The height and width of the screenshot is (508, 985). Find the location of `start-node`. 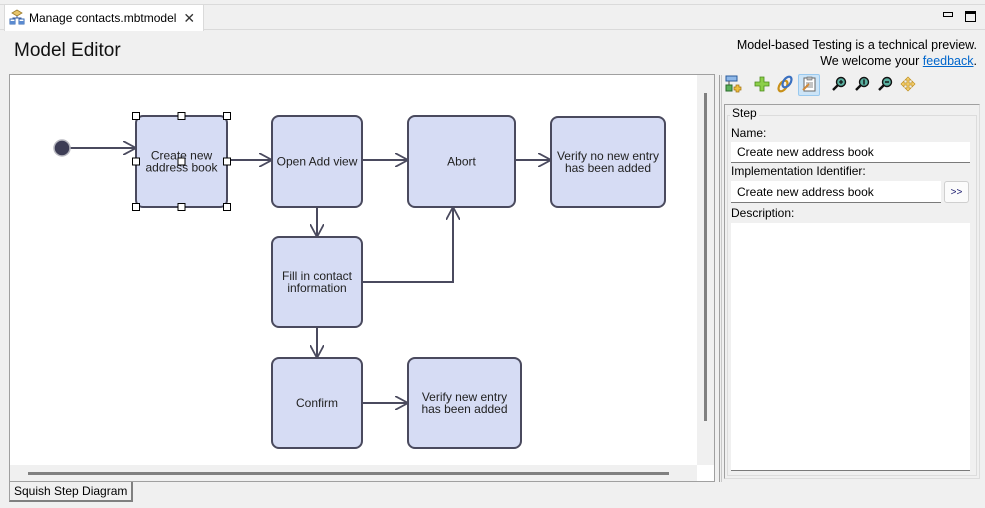

start-node is located at coordinates (62, 148).